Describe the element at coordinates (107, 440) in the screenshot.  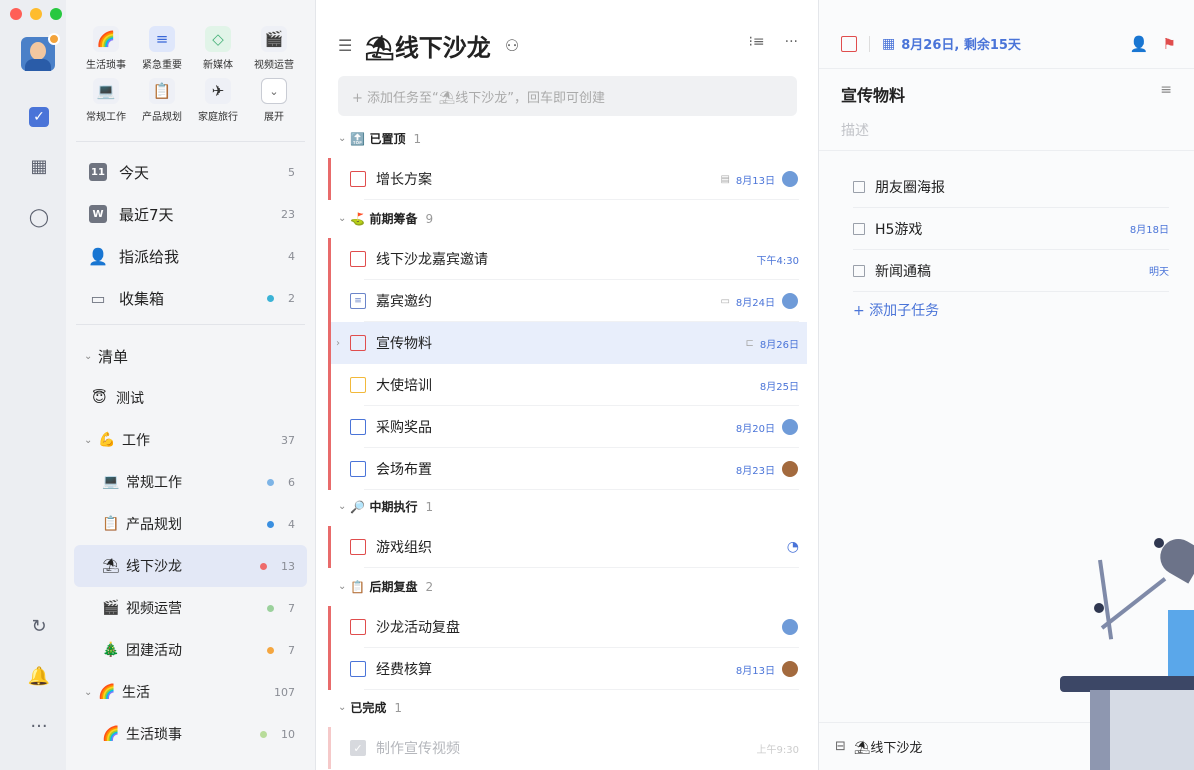
I see `list-emoji-icon: 💪` at that location.